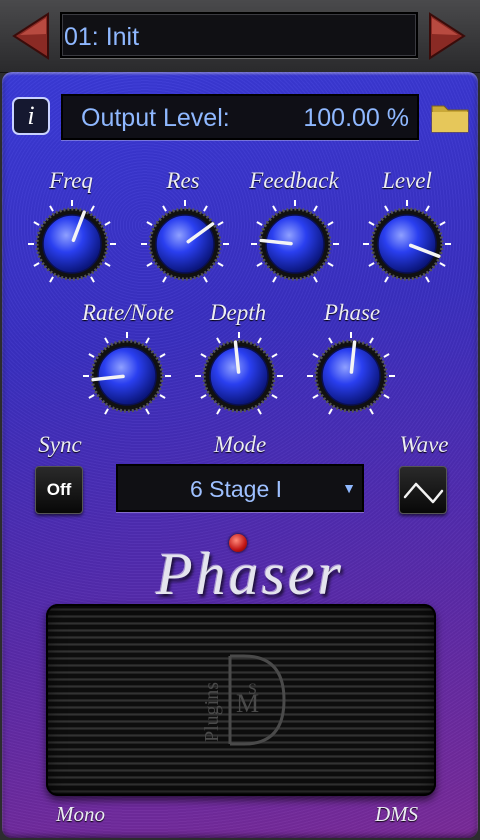 The image size is (480, 840). What do you see at coordinates (407, 244) in the screenshot?
I see `level-knob` at bounding box center [407, 244].